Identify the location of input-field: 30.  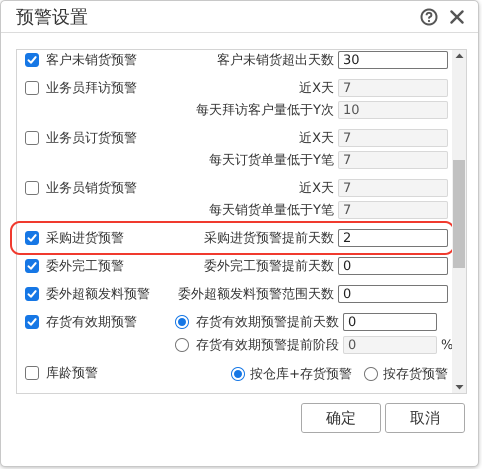
(393, 60).